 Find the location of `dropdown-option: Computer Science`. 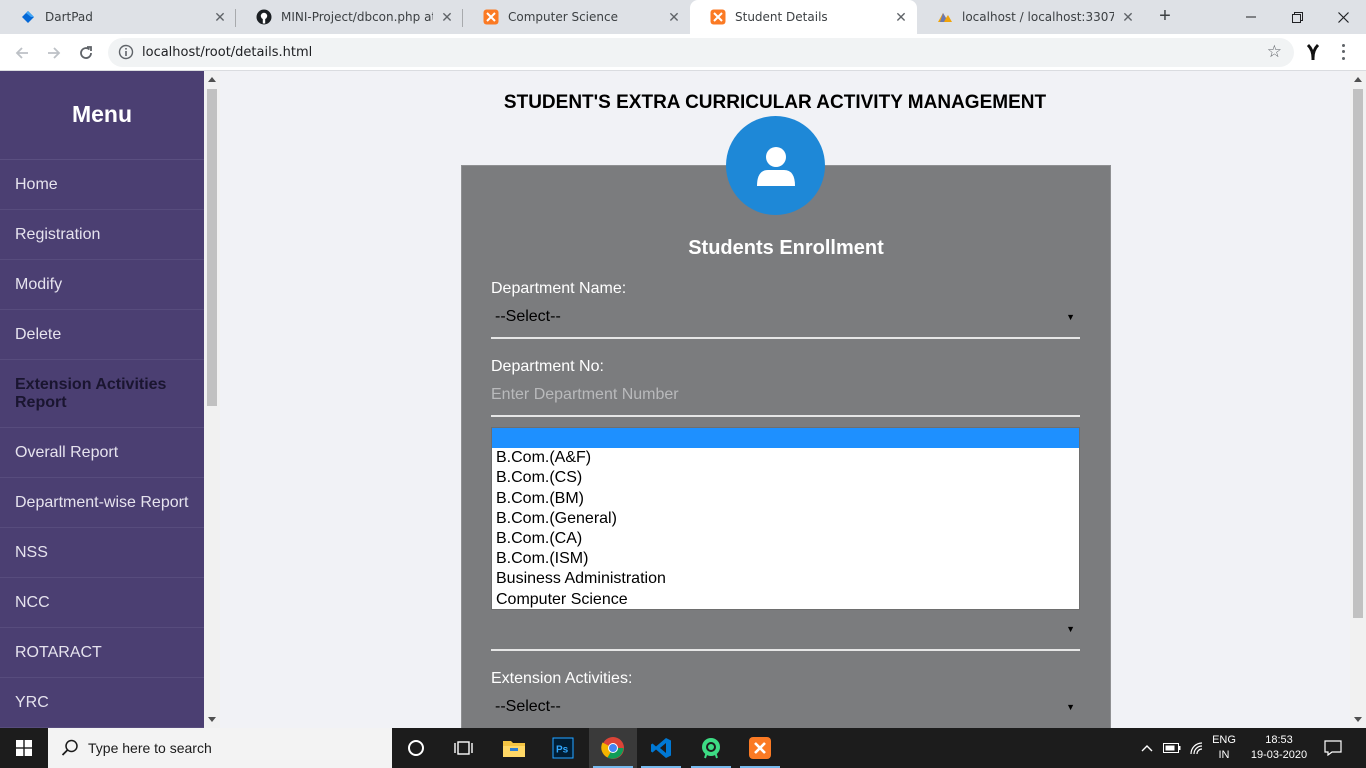

dropdown-option: Computer Science is located at coordinates (785, 600).